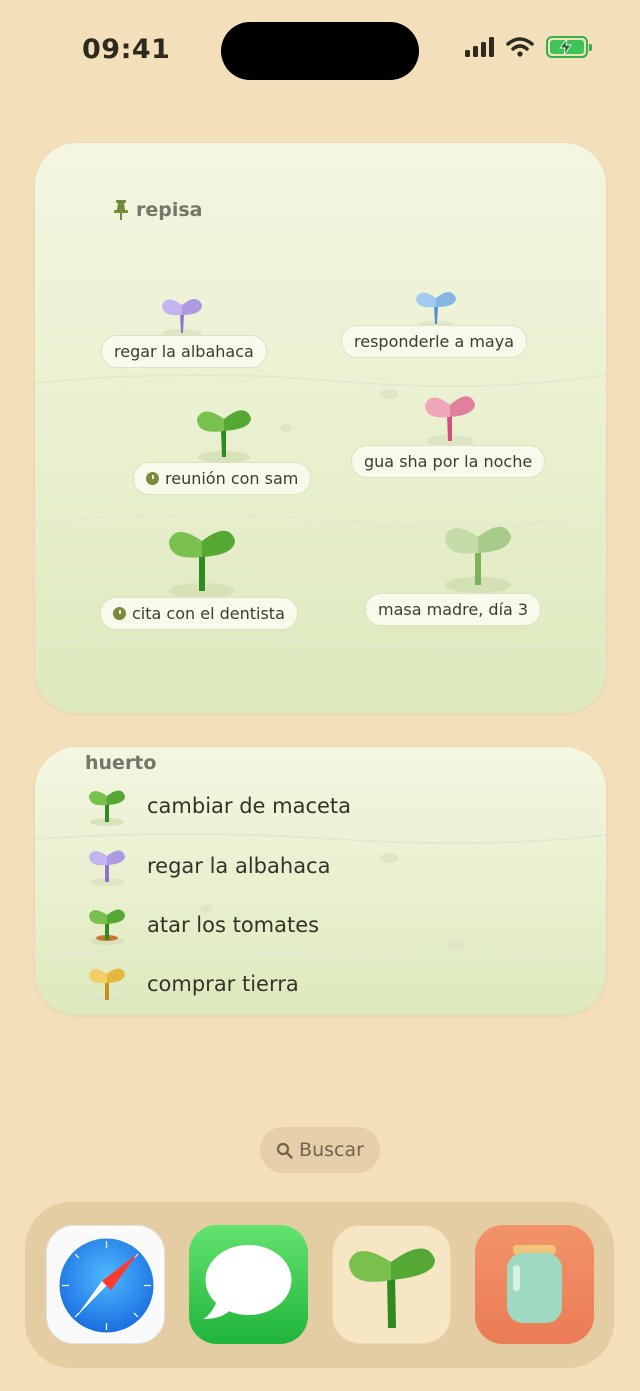 The width and height of the screenshot is (640, 1391). What do you see at coordinates (331, 1150) in the screenshot?
I see `search-label: Buscar` at bounding box center [331, 1150].